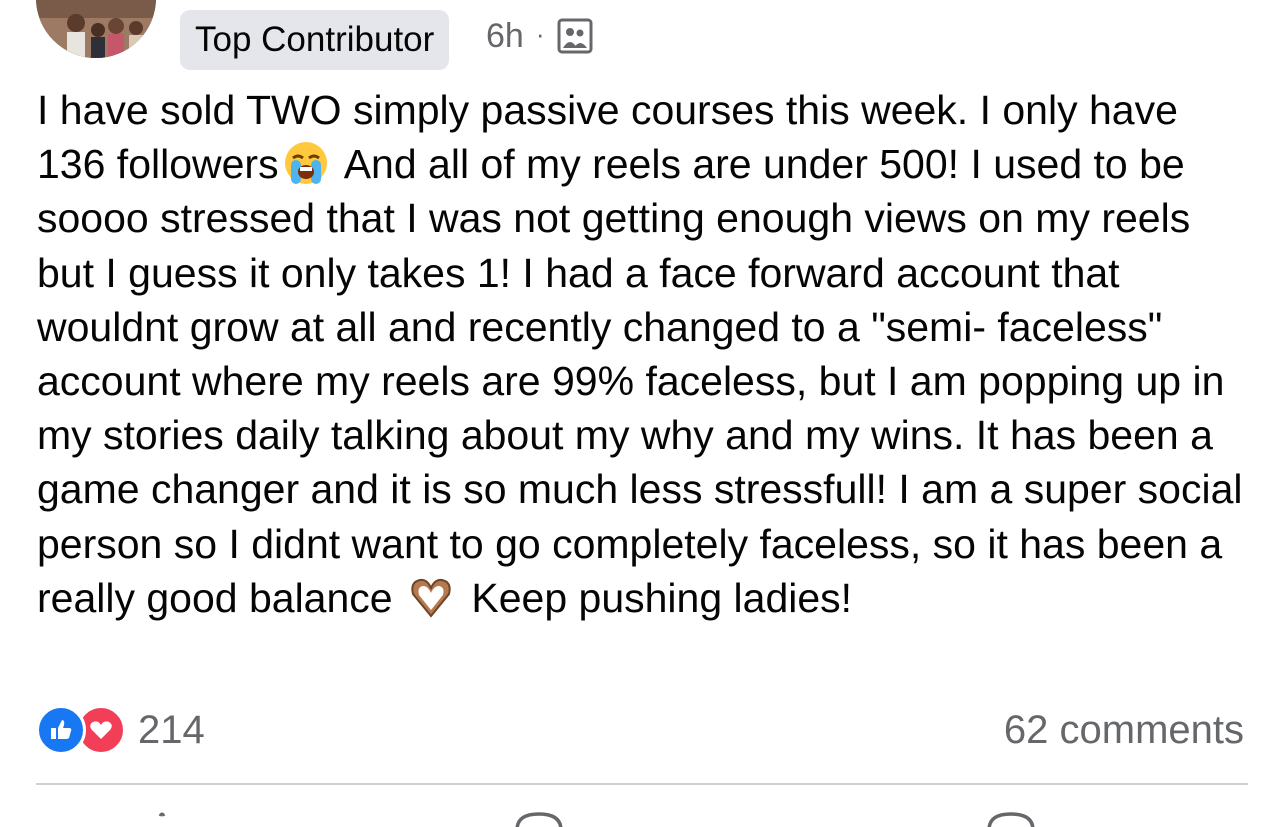  Describe the element at coordinates (306, 163) in the screenshot. I see `loudly-crying-face-icon` at that location.